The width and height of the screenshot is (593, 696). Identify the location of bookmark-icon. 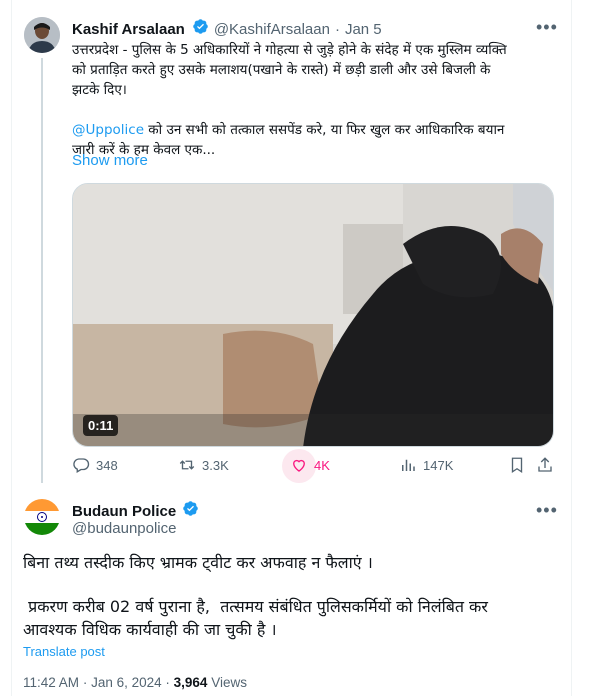
(517, 465).